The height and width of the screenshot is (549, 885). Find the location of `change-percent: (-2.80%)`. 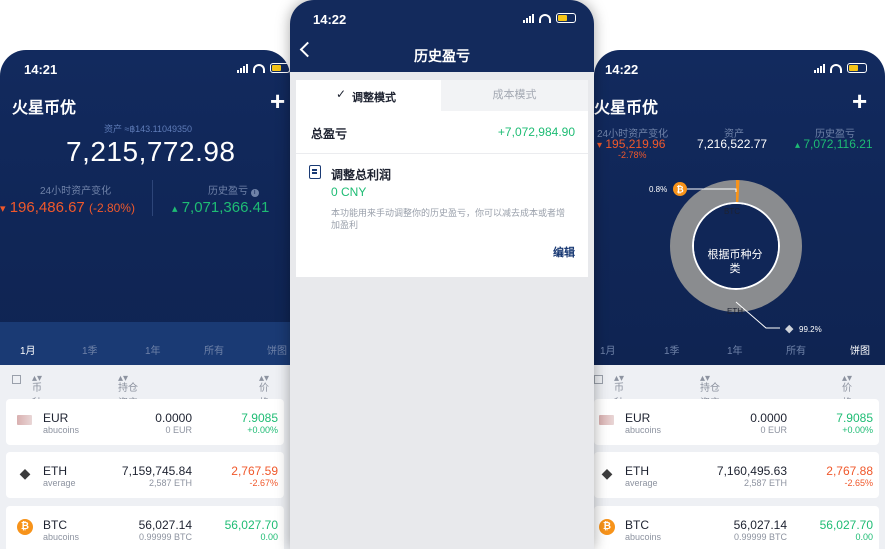

change-percent: (-2.80%) is located at coordinates (111, 208).